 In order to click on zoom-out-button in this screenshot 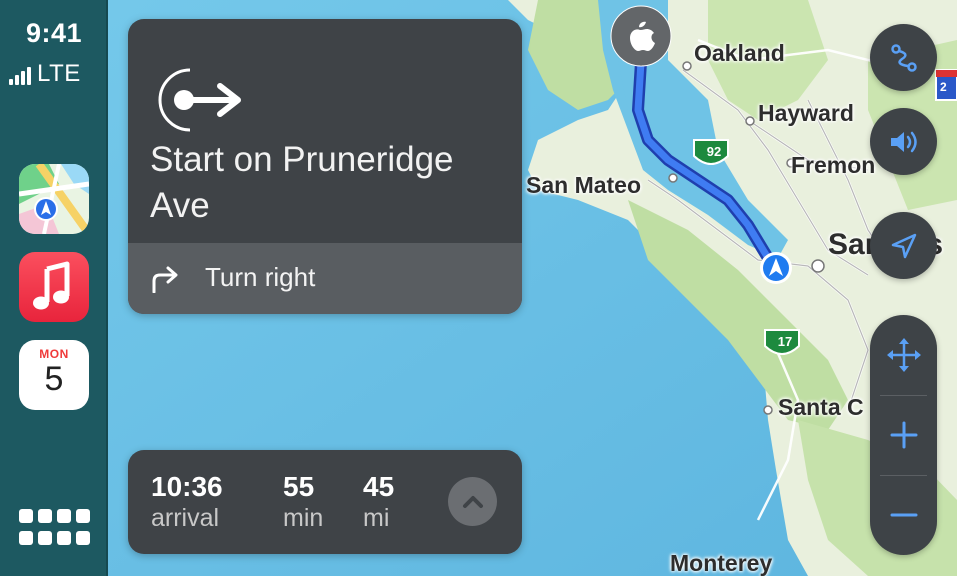, I will do `click(903, 515)`.